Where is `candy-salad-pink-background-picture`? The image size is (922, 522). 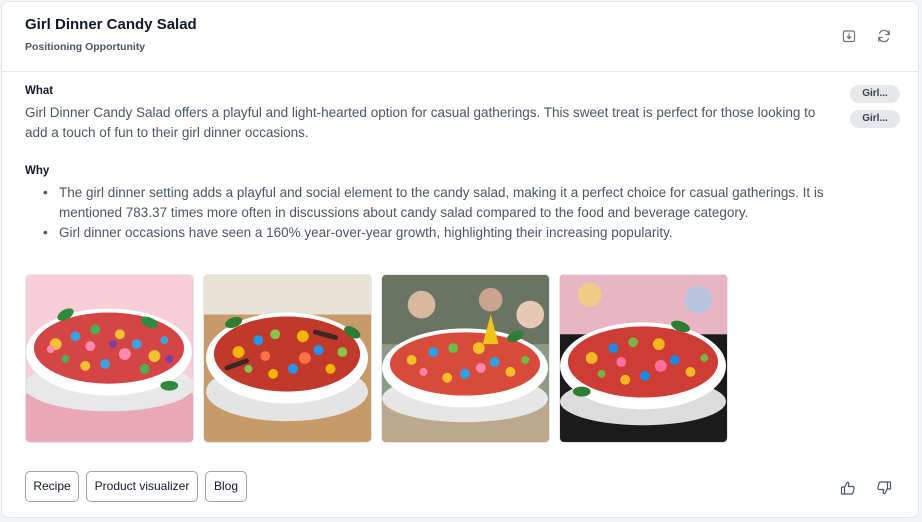
candy-salad-pink-background-picture is located at coordinates (109, 358).